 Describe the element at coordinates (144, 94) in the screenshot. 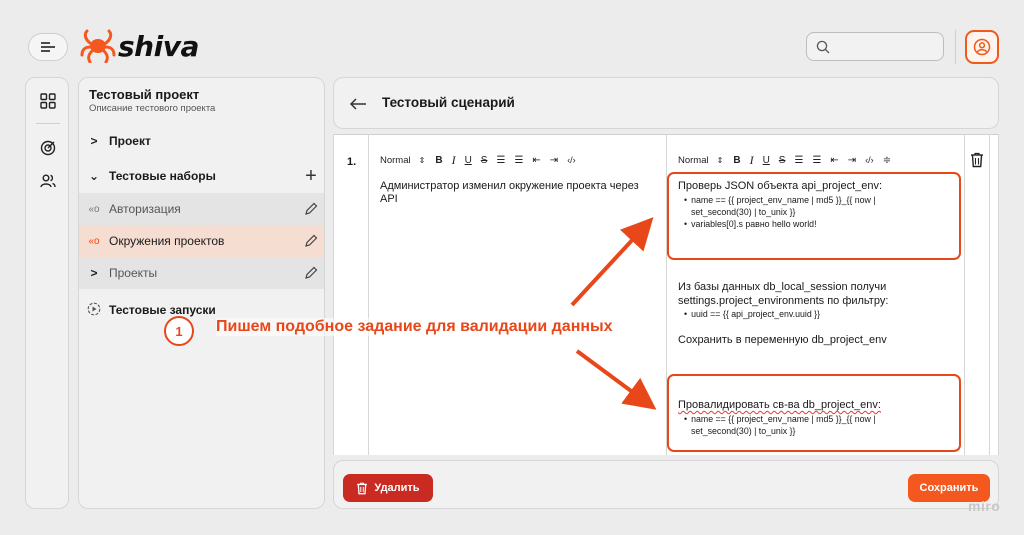

I see `project-title: Тестовый проект` at that location.